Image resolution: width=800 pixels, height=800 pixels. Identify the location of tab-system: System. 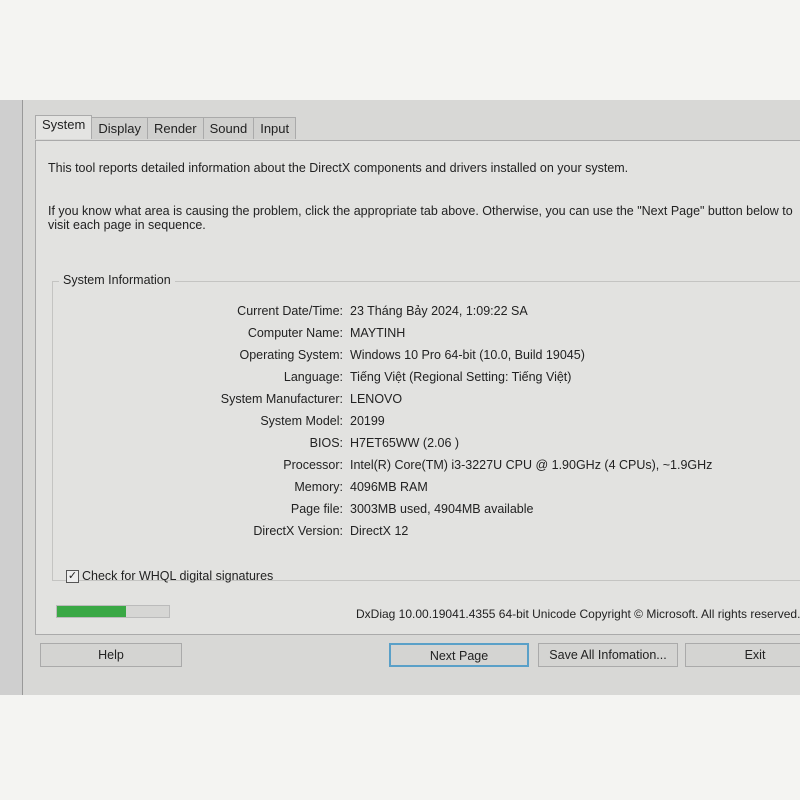
(64, 127).